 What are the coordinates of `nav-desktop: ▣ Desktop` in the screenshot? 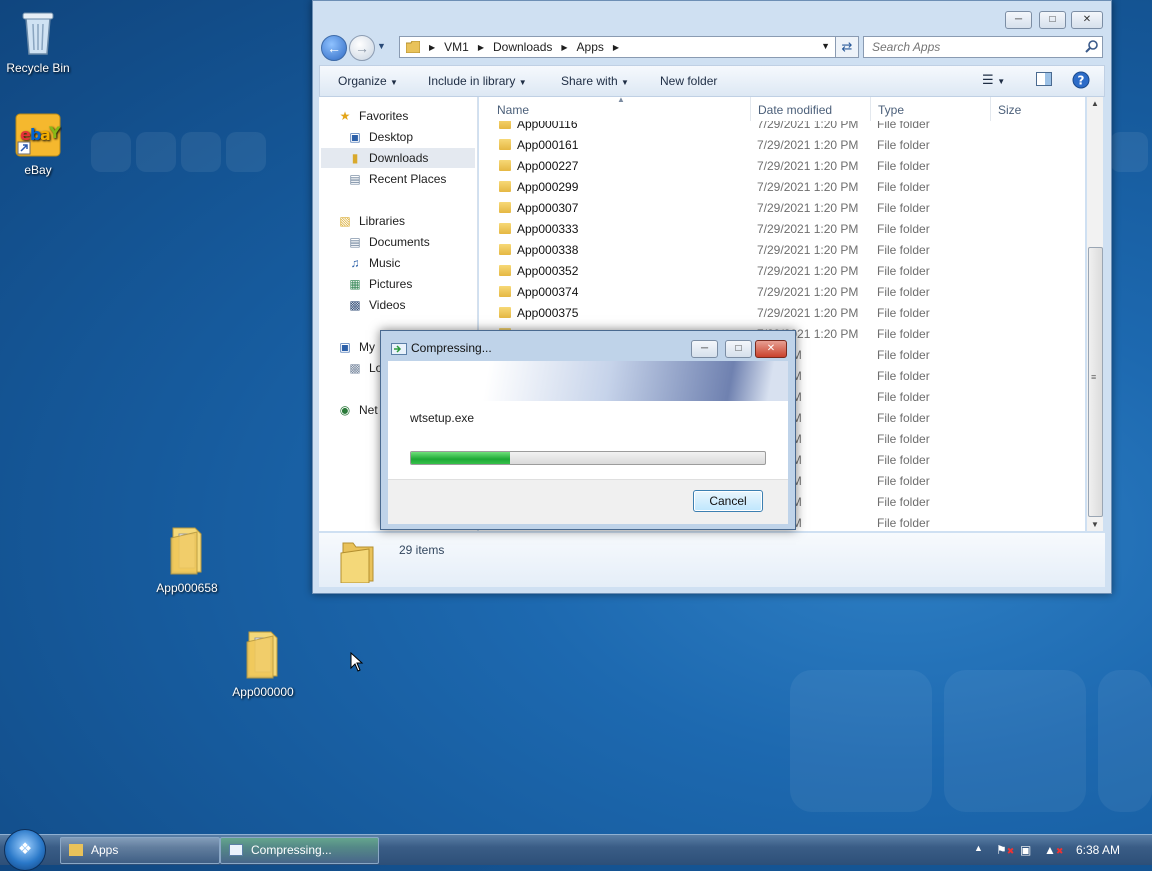 It's located at (380, 137).